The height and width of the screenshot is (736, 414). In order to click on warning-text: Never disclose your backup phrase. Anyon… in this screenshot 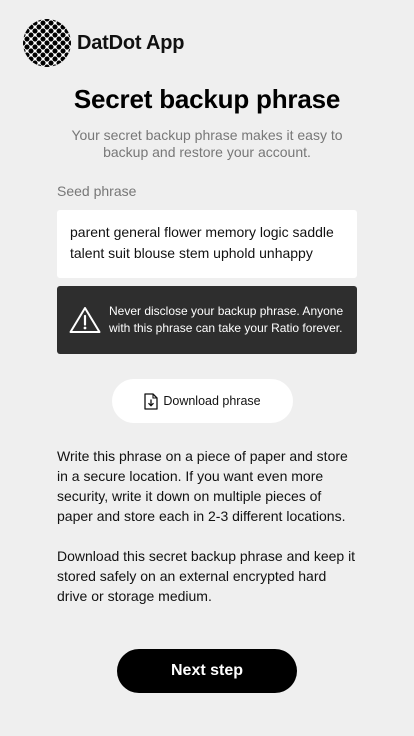, I will do `click(226, 319)`.